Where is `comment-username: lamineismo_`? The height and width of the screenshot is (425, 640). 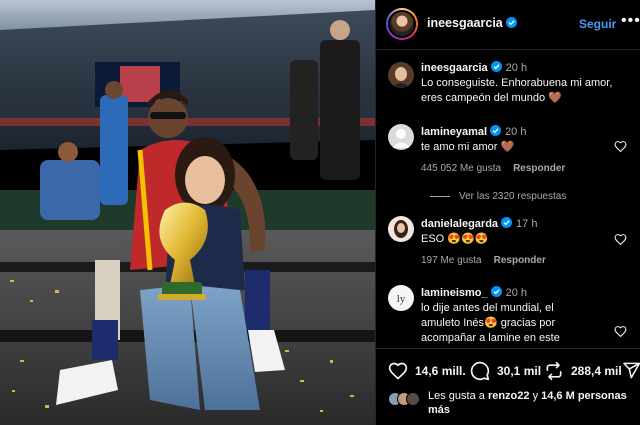 comment-username: lamineismo_ is located at coordinates (454, 293).